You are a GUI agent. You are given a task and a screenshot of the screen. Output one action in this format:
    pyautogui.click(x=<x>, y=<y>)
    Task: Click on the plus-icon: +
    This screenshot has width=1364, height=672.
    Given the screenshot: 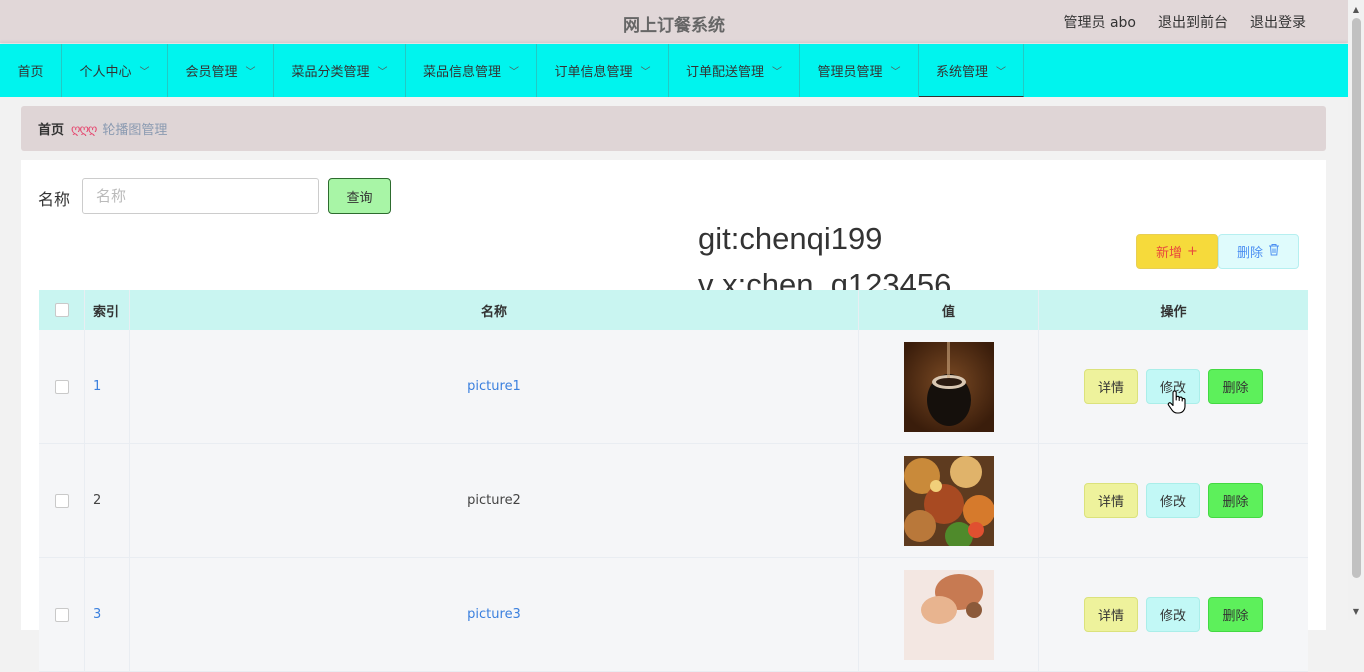 What is the action you would take?
    pyautogui.click(x=1192, y=251)
    